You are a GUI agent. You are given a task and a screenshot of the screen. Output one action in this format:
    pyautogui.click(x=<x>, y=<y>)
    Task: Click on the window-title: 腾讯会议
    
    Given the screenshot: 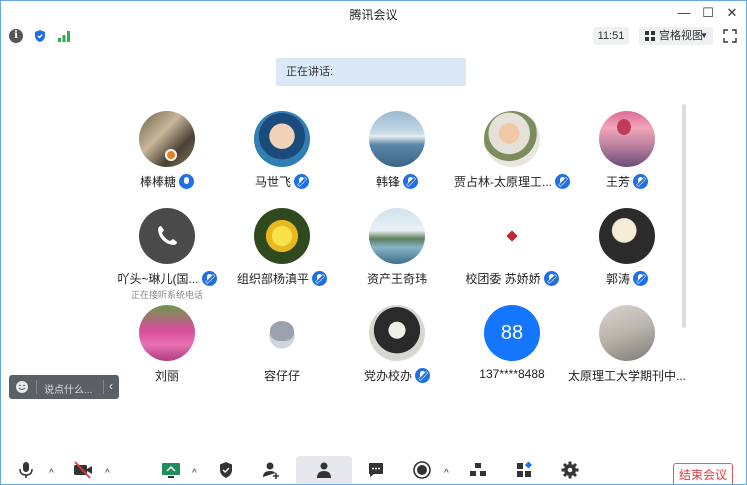 What is the action you would take?
    pyautogui.click(x=373, y=15)
    